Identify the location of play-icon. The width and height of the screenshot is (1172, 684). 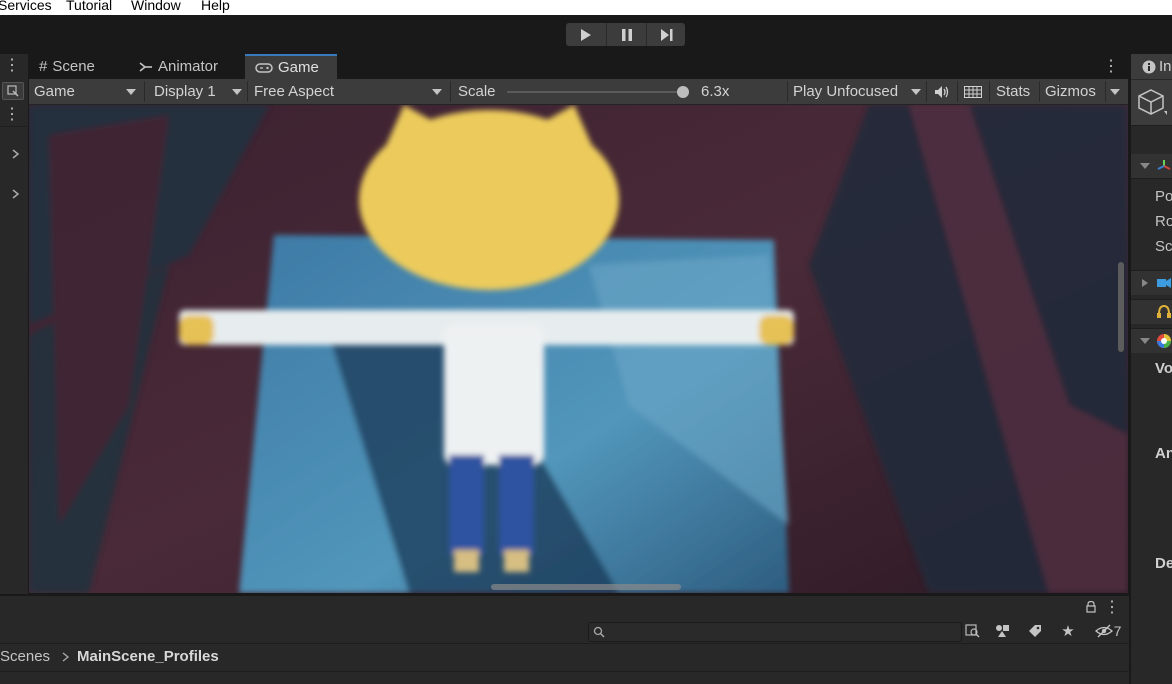
(585, 34).